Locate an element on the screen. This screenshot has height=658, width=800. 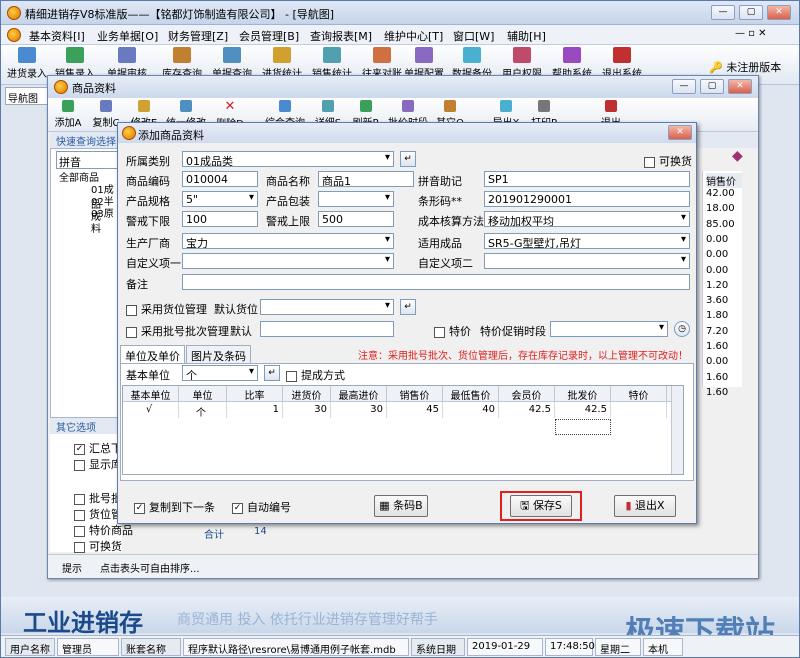
checkbox-location is located at coordinates (79, 515).